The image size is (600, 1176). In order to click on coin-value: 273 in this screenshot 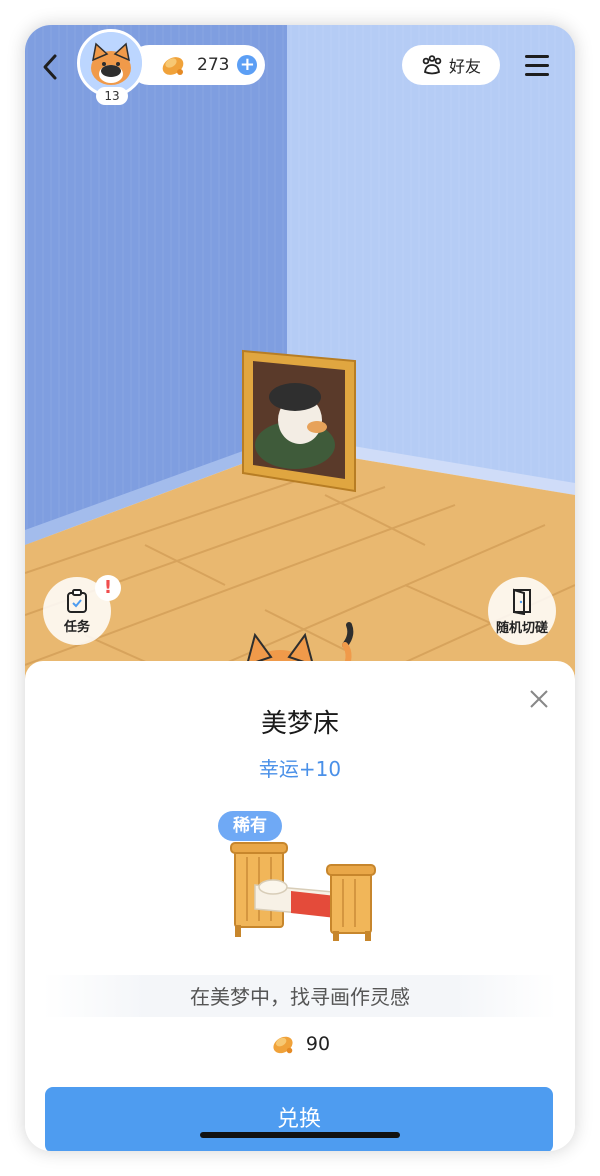, I will do `click(213, 65)`.